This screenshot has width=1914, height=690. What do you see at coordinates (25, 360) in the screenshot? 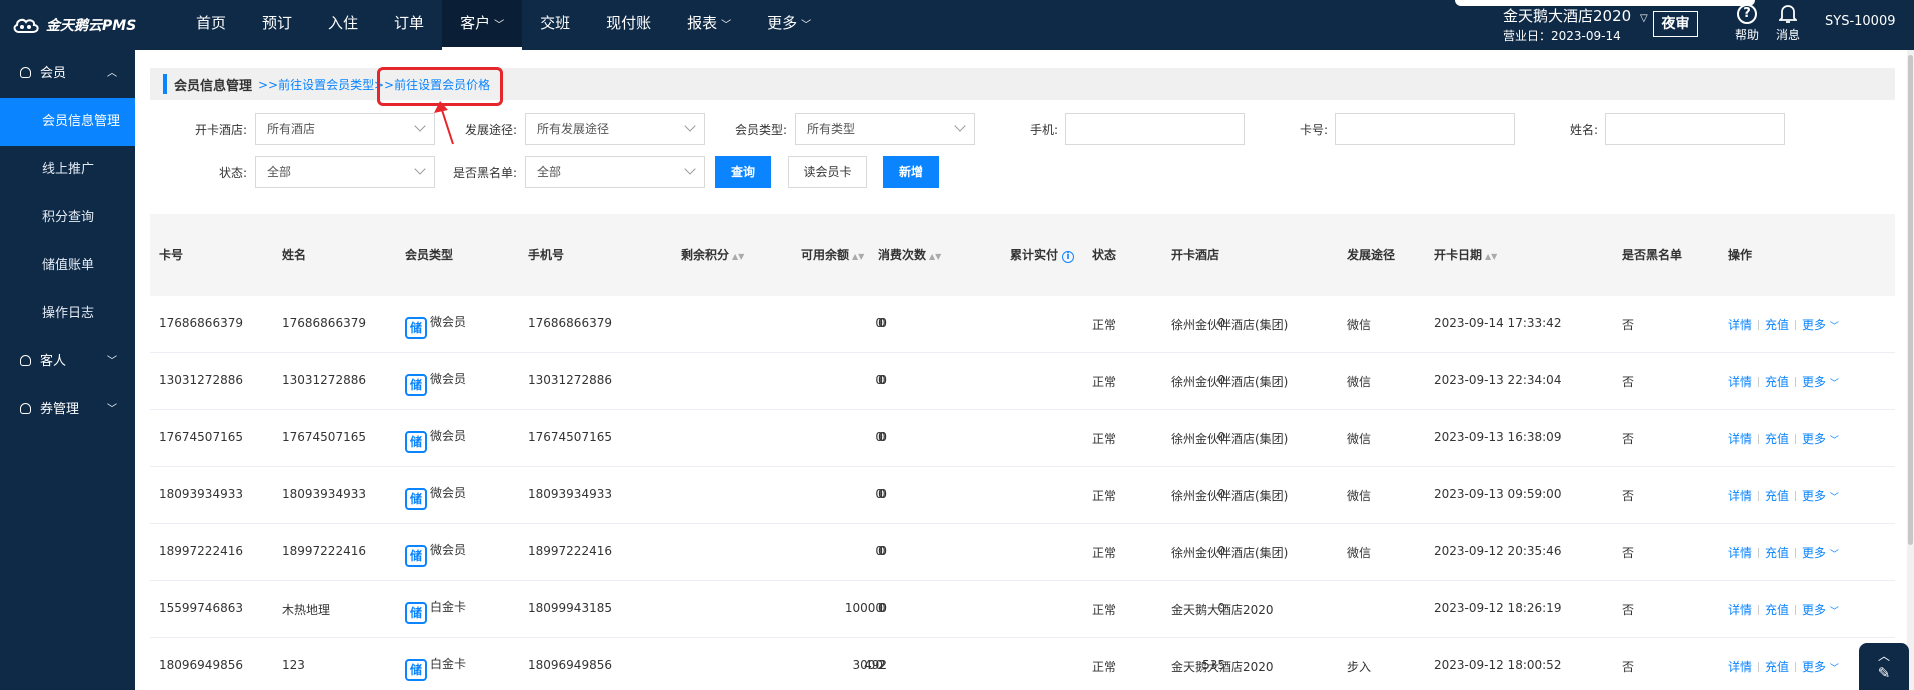
I see `user-icon` at bounding box center [25, 360].